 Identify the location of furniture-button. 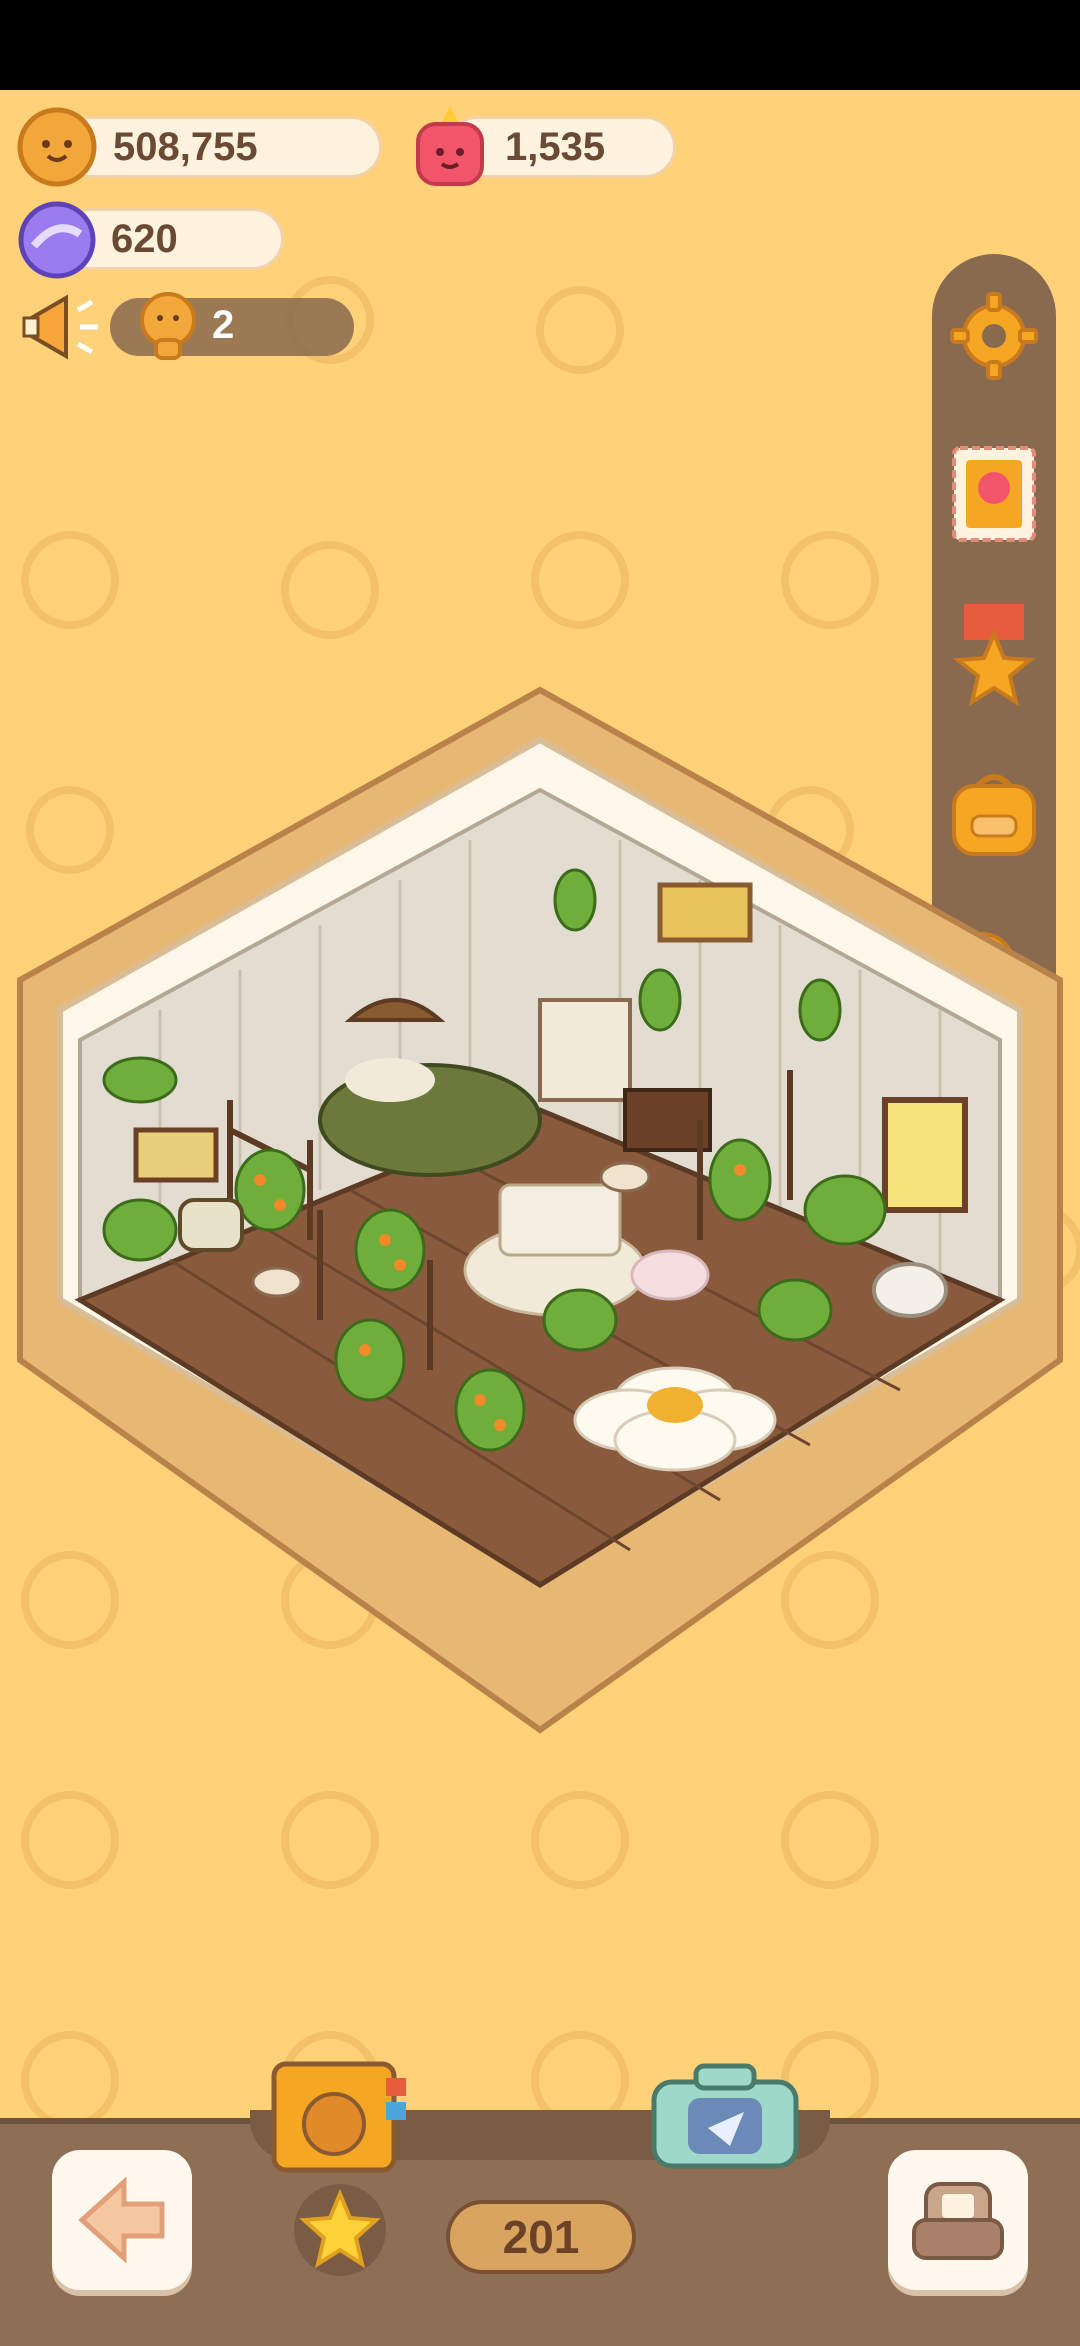
(958, 2220).